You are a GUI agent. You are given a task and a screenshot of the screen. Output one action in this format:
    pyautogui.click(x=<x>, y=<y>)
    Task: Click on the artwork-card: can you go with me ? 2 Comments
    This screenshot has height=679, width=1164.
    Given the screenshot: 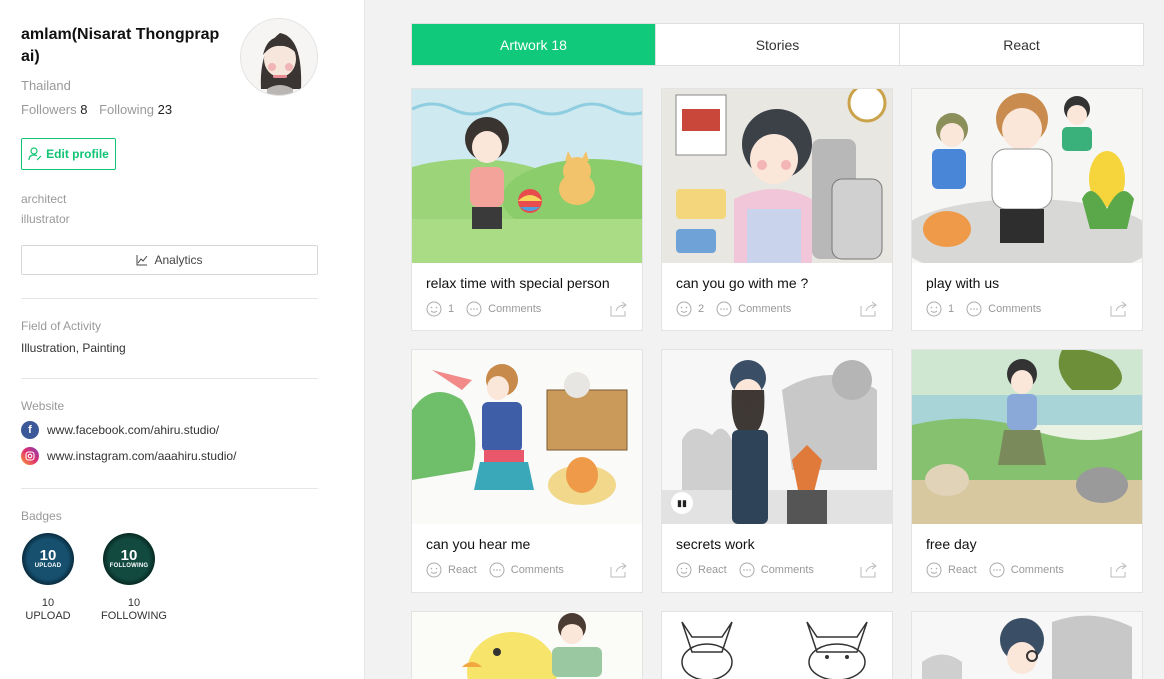 What is the action you would take?
    pyautogui.click(x=777, y=209)
    